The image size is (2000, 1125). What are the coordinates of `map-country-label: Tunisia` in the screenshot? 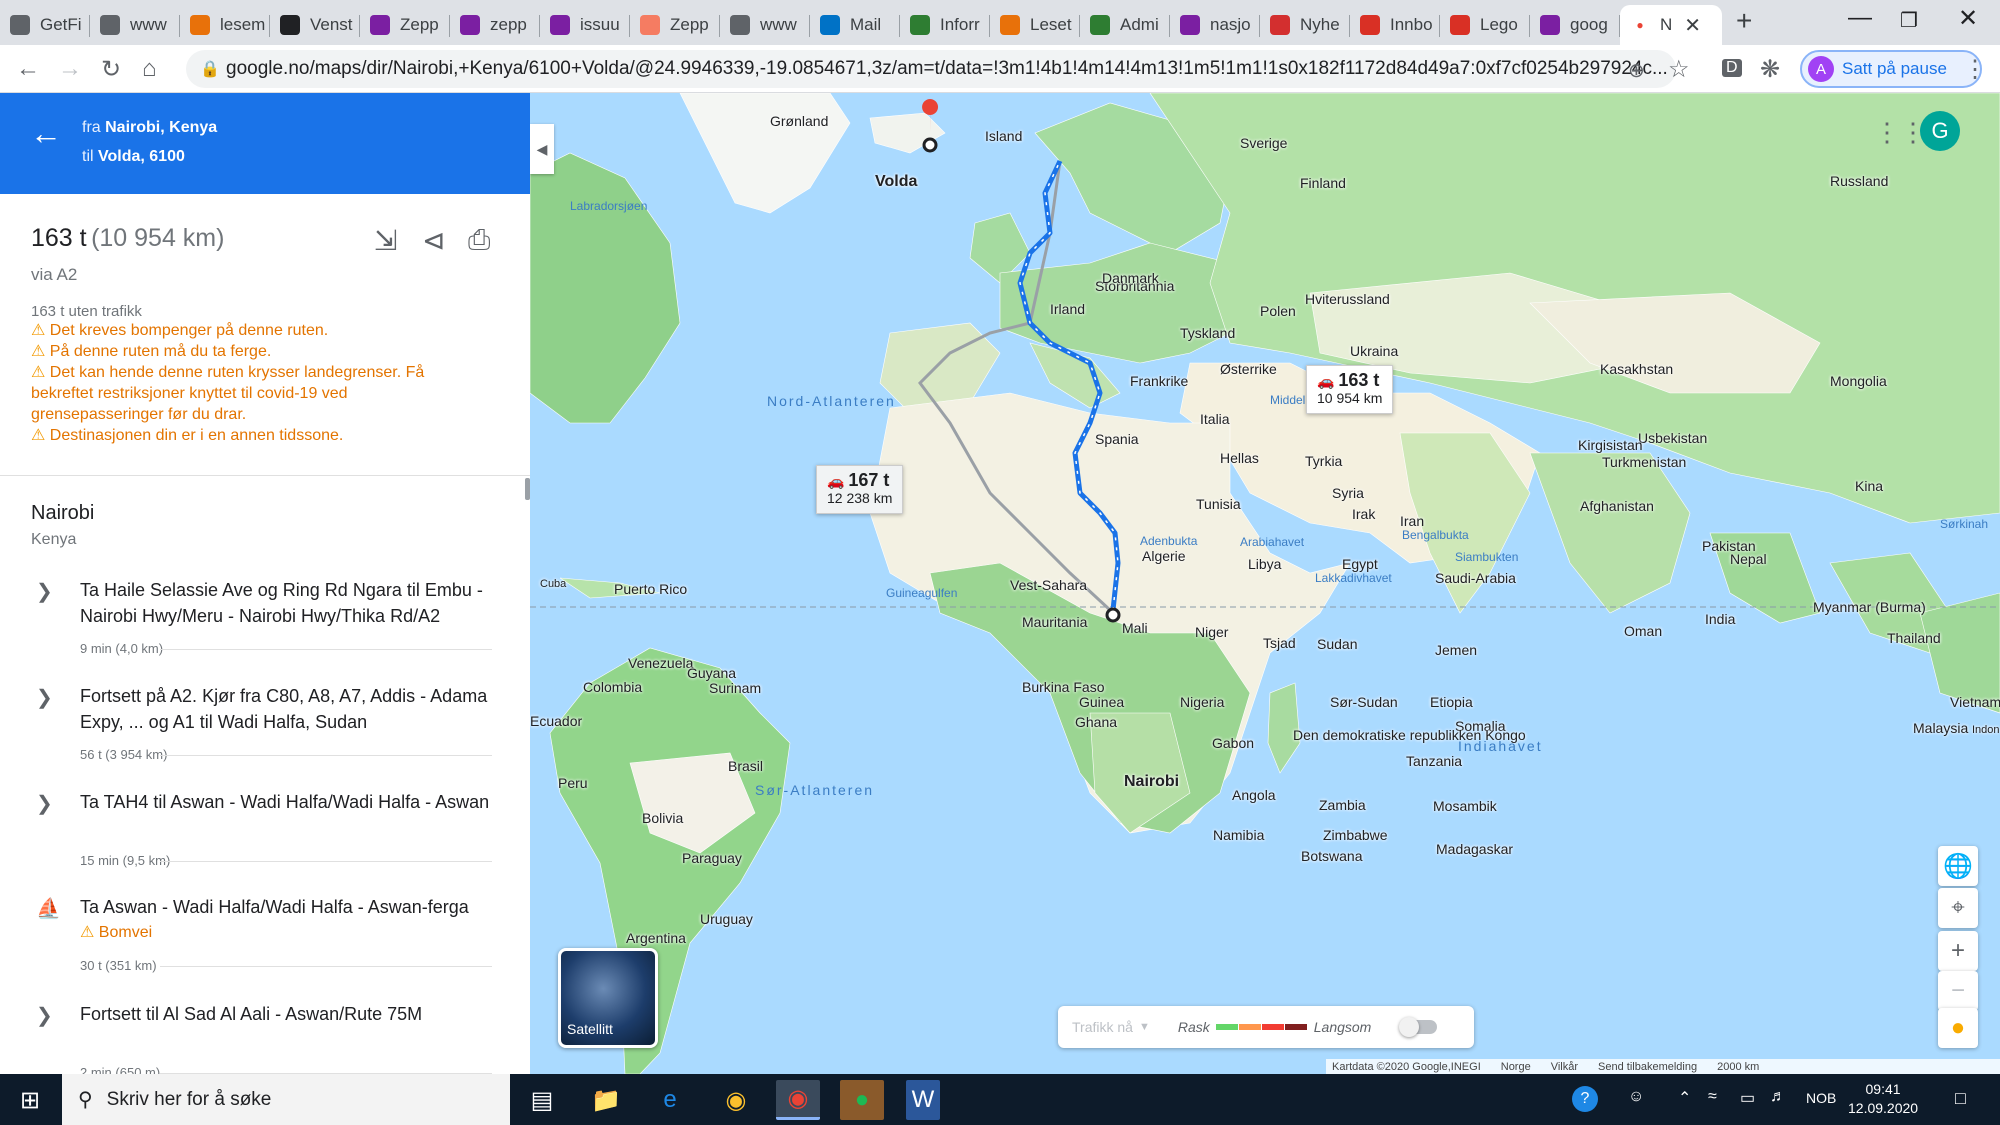 It's located at (1218, 504).